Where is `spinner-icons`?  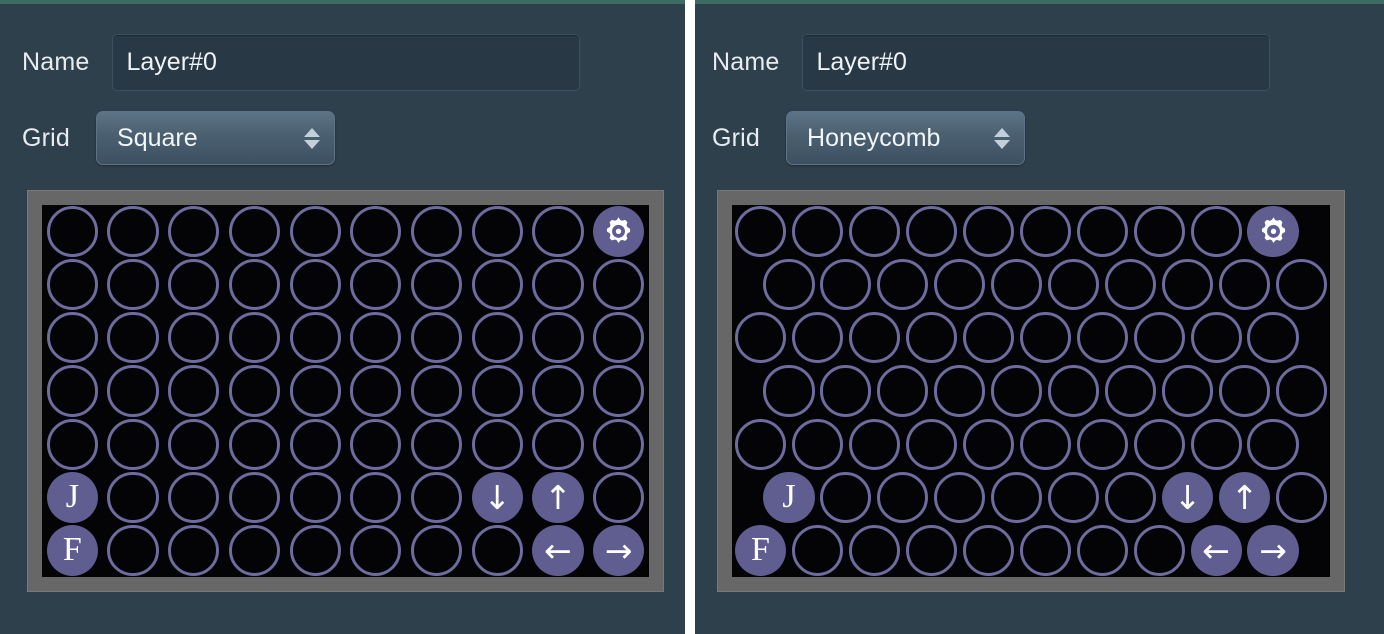
spinner-icons is located at coordinates (1002, 138).